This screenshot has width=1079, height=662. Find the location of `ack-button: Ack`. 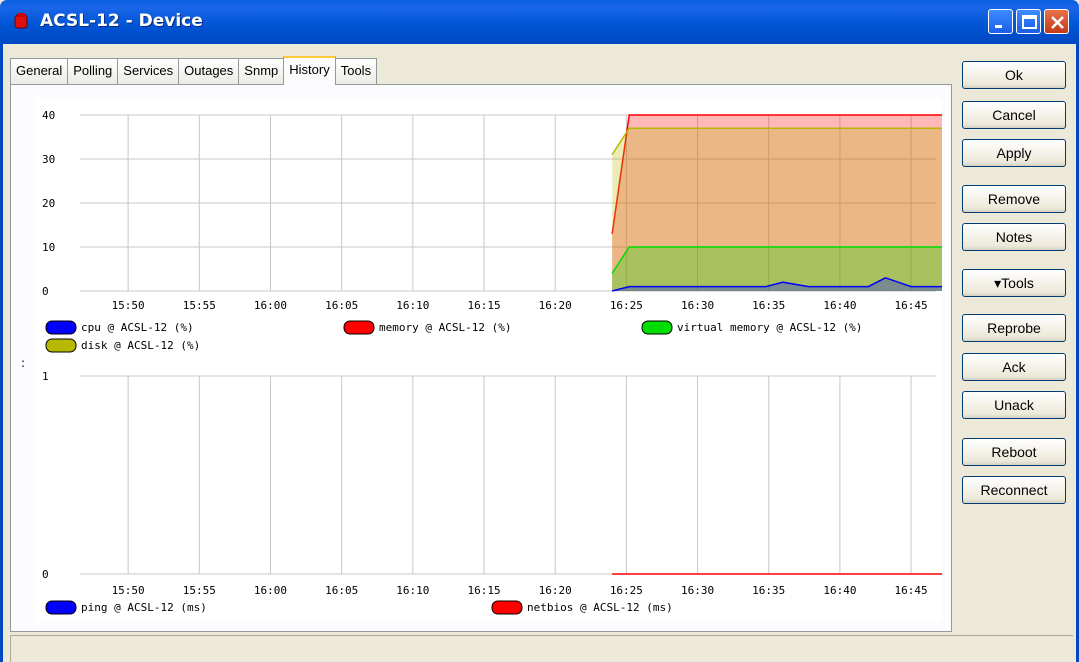

ack-button: Ack is located at coordinates (1014, 367).